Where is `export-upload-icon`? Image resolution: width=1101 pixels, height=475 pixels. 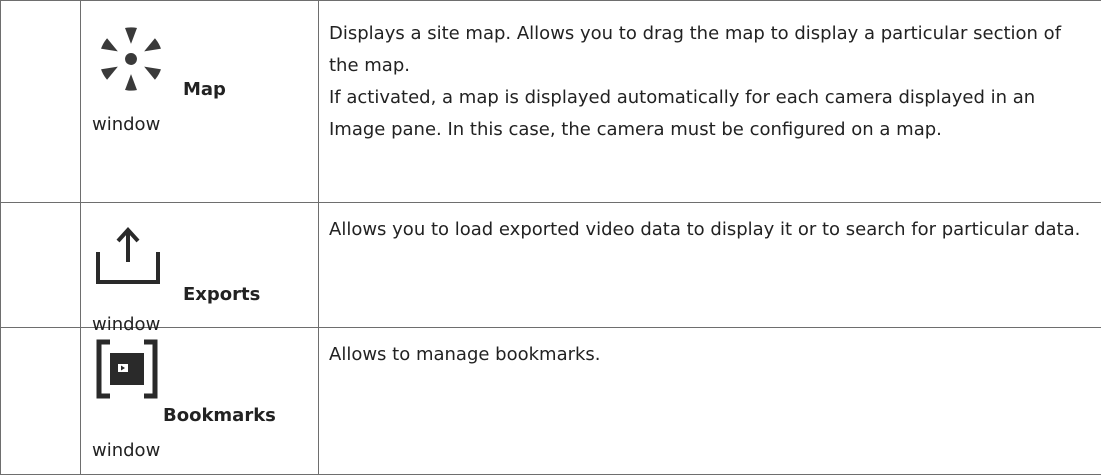 export-upload-icon is located at coordinates (128, 255).